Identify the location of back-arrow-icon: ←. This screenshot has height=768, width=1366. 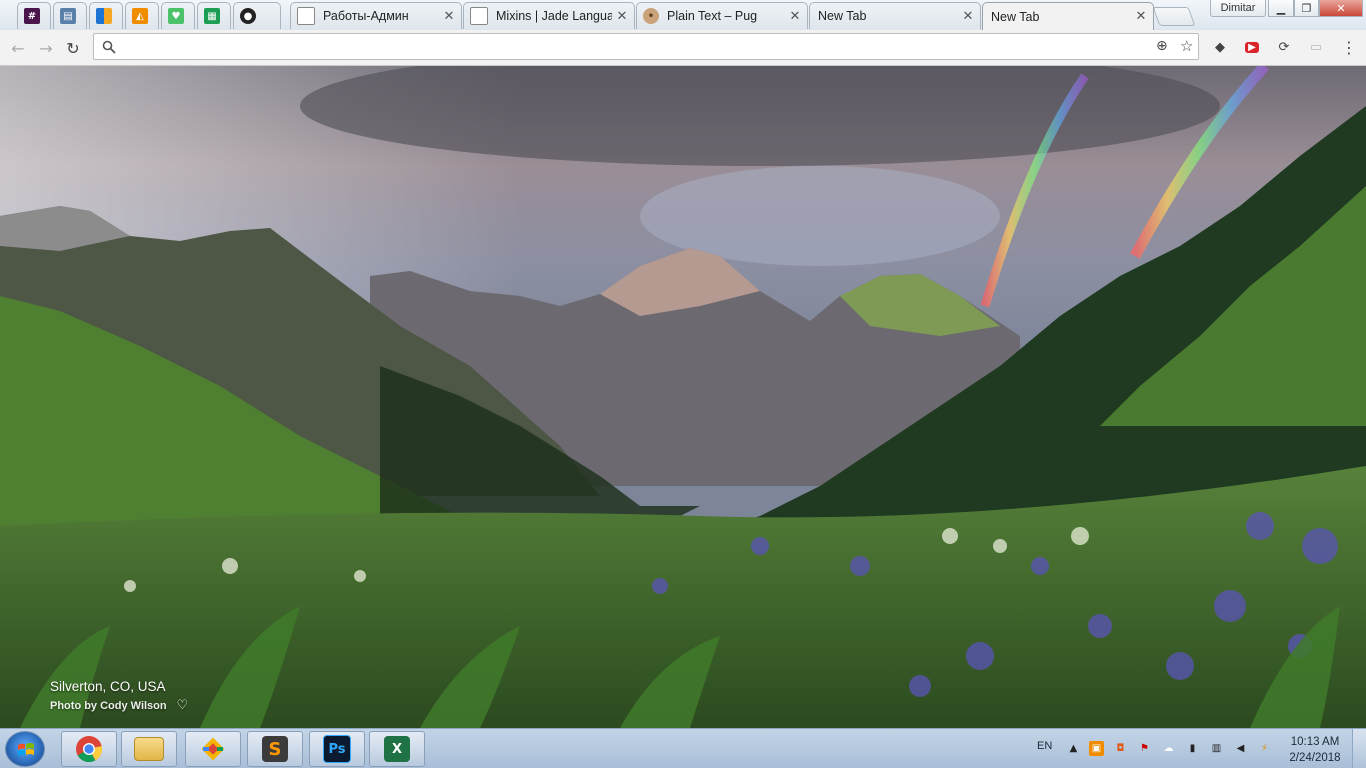
(18, 48).